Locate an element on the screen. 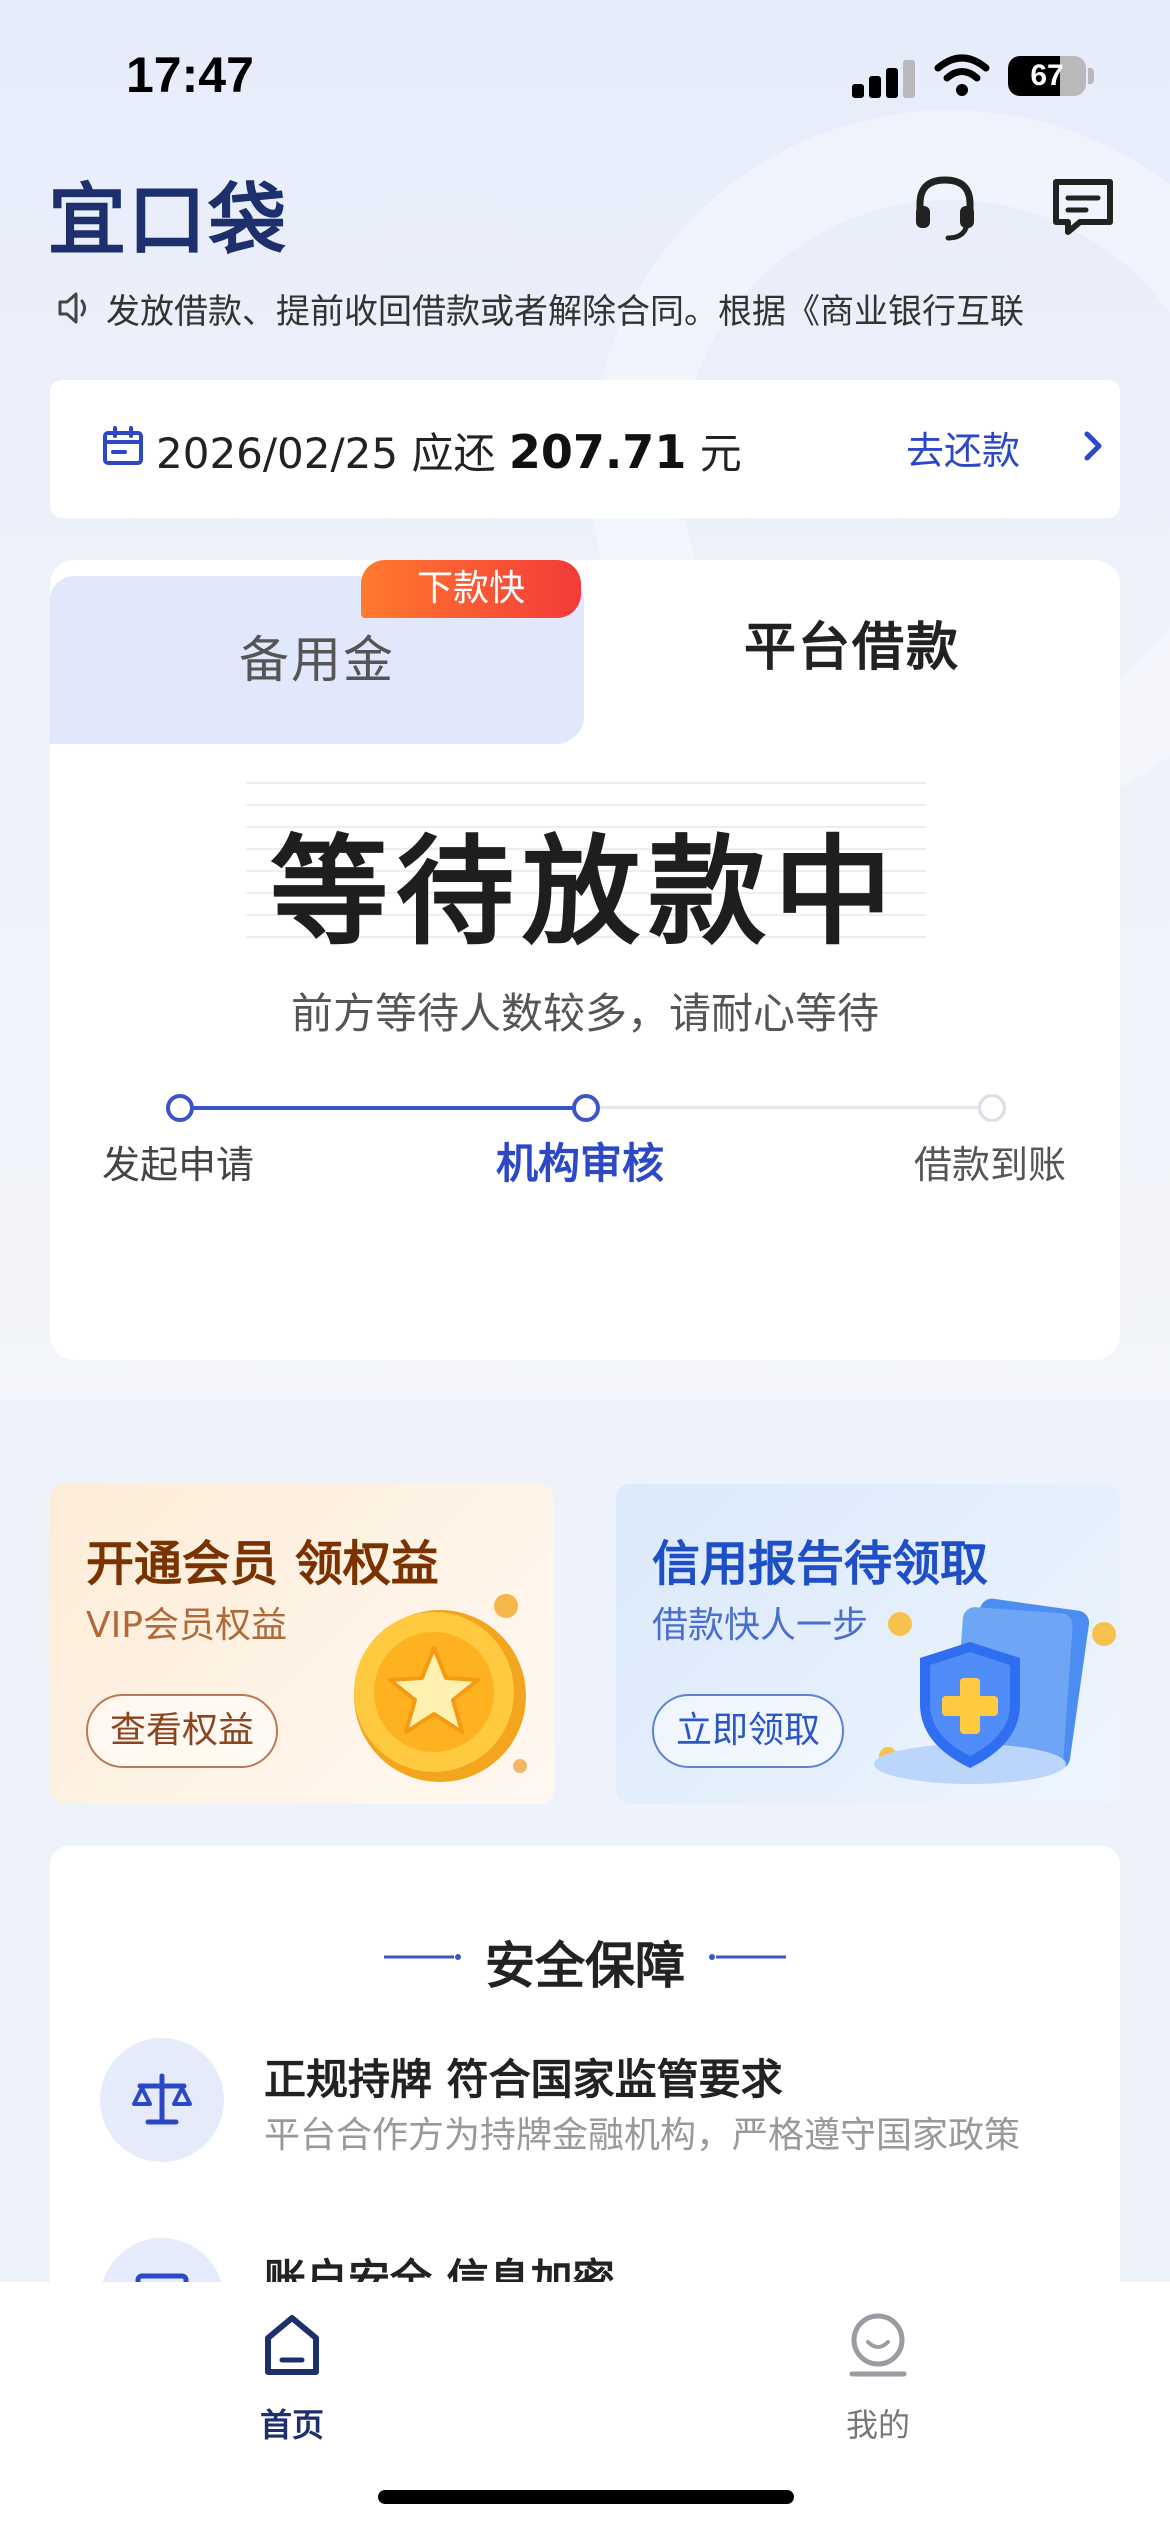 The height and width of the screenshot is (2532, 1170). progress-line-complete is located at coordinates (383, 1108).